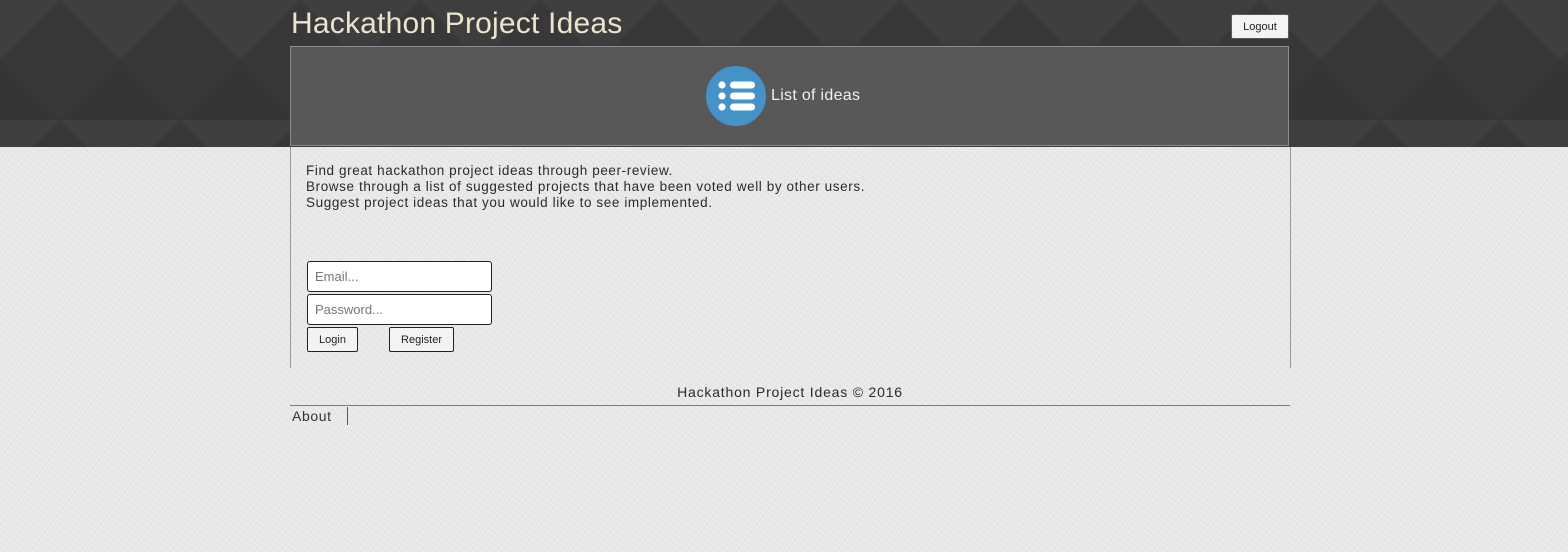 Image resolution: width=1568 pixels, height=552 pixels. I want to click on footer-nav: About, so click(319, 416).